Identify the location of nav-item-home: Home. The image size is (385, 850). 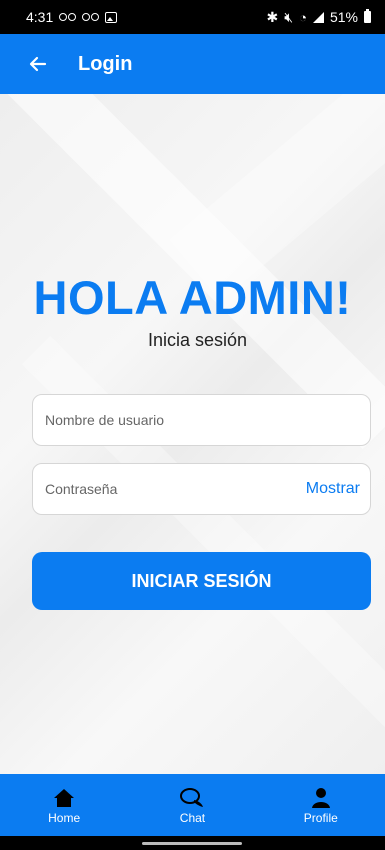
(64, 805).